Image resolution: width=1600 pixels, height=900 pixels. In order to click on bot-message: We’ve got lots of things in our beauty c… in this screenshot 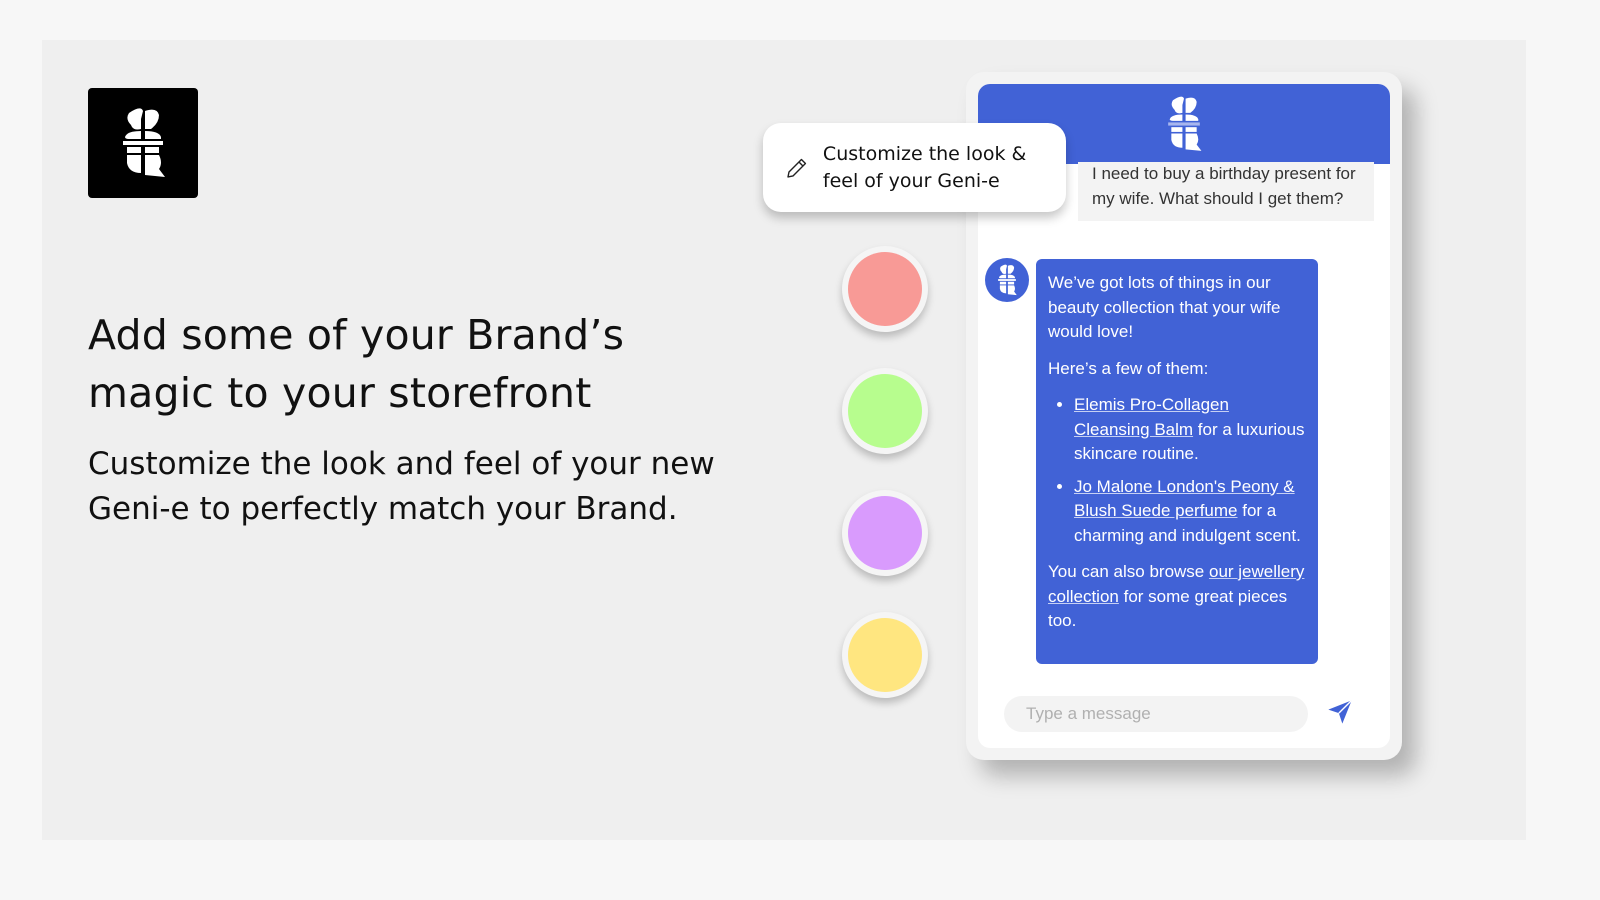, I will do `click(1177, 461)`.